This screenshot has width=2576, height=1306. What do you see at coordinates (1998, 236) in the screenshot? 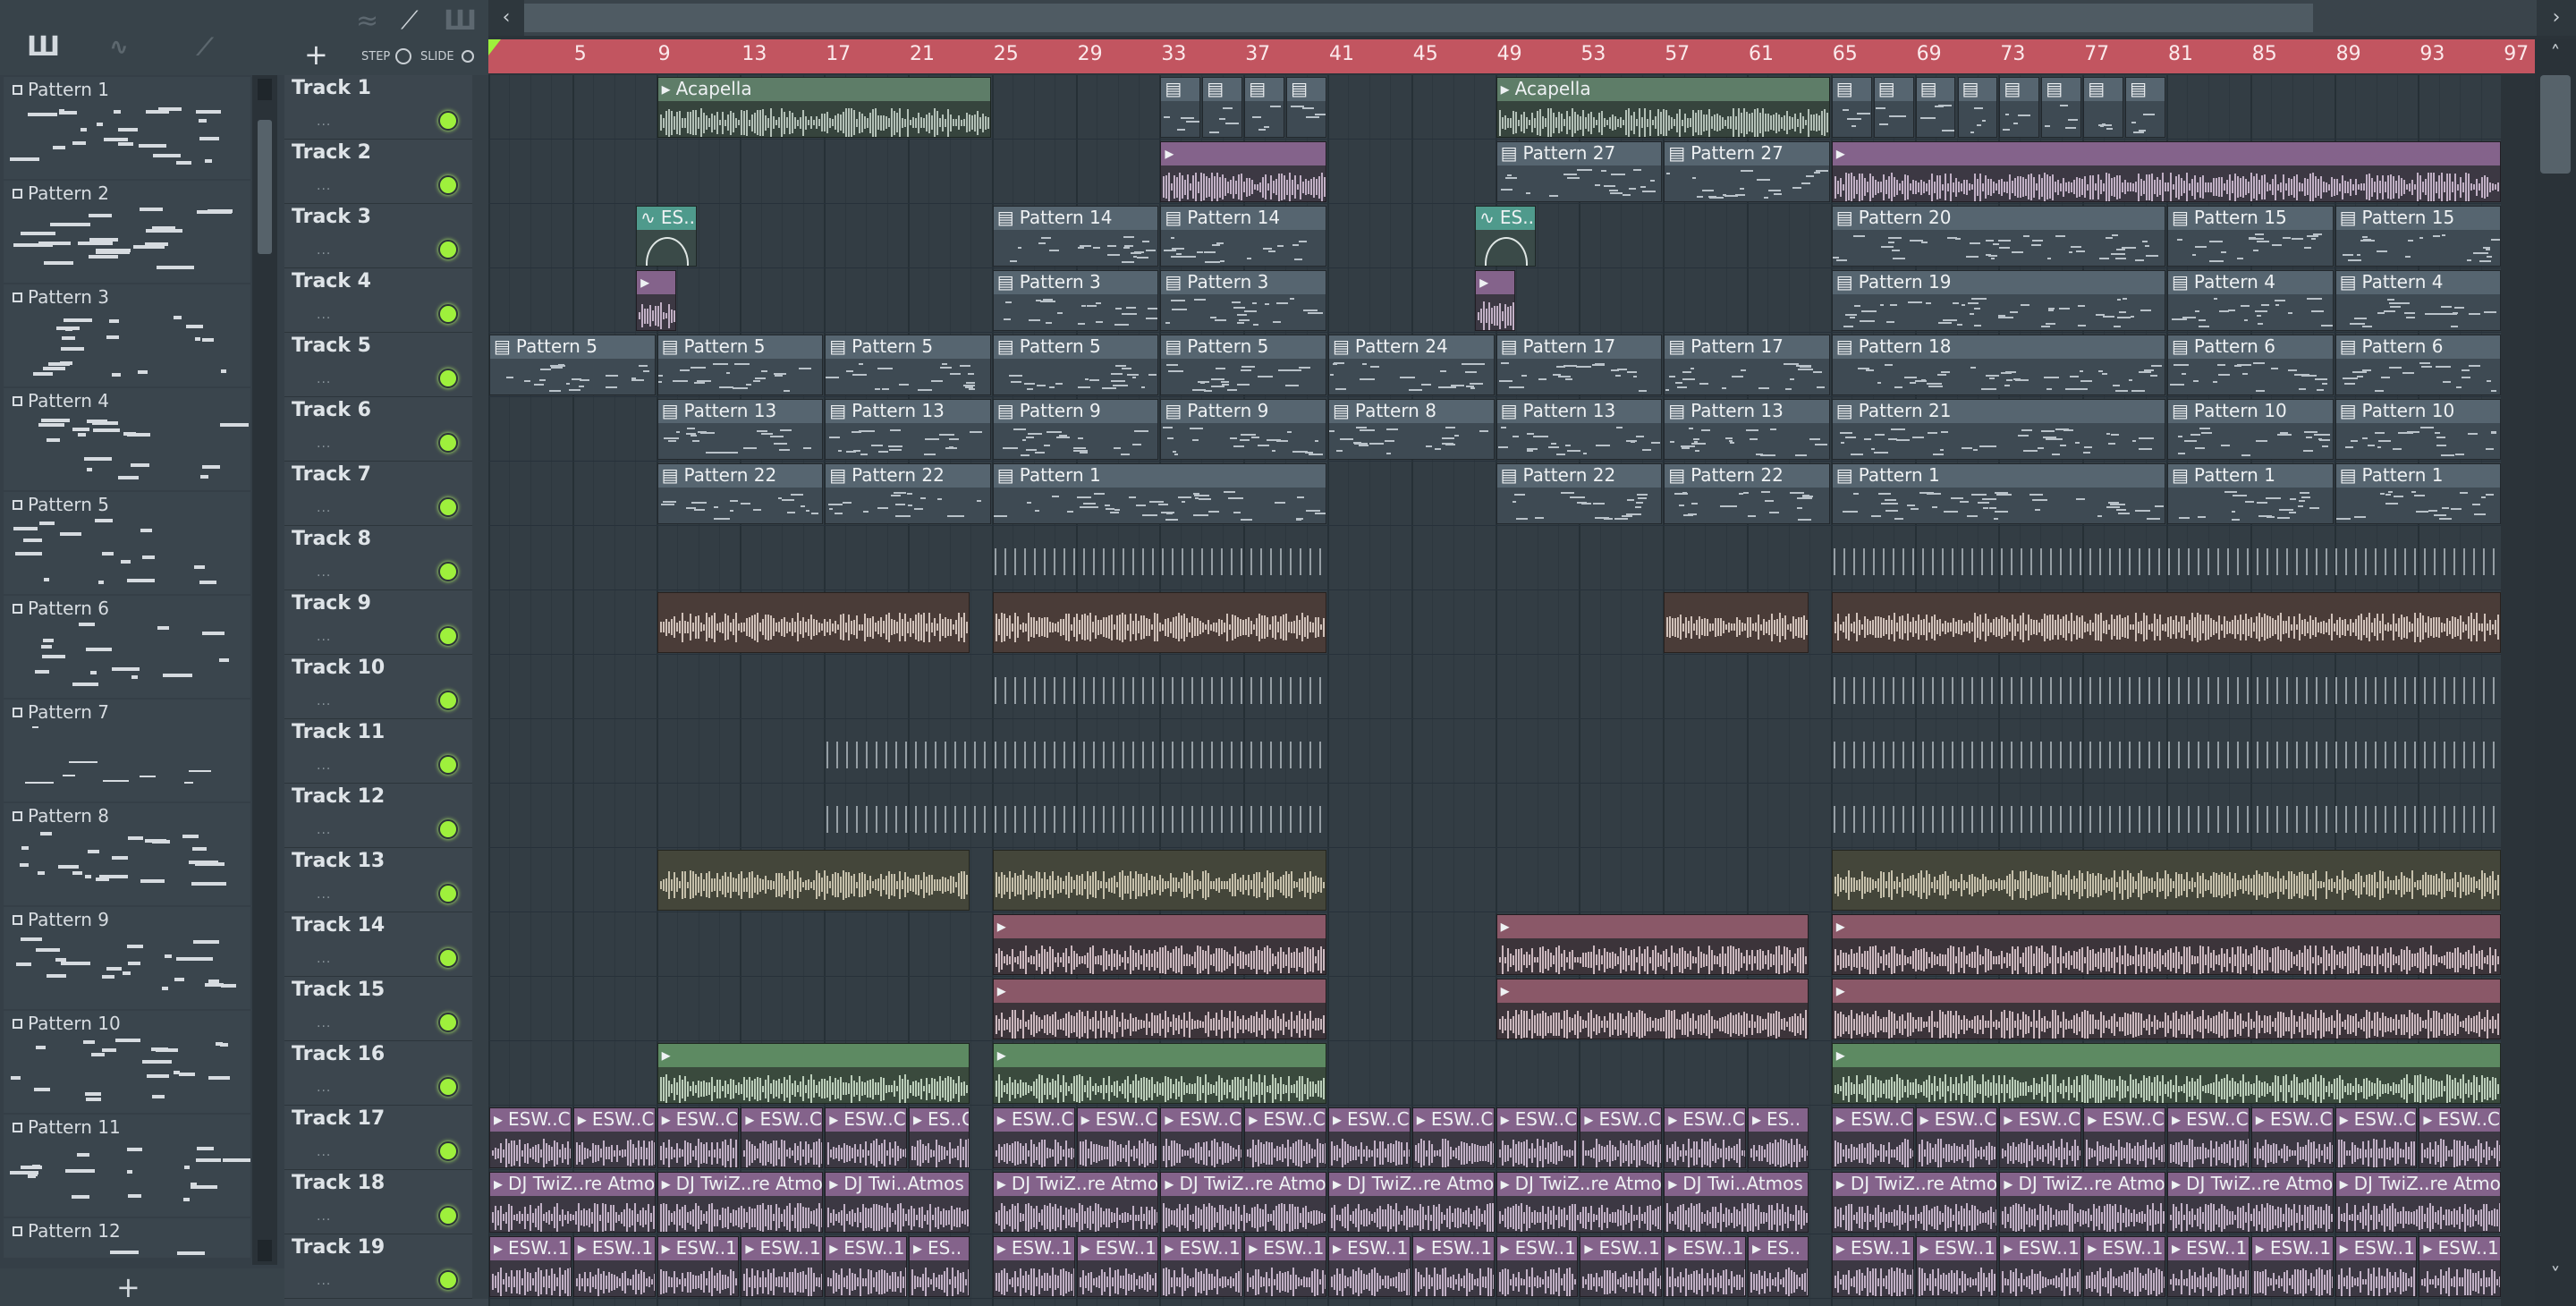
I see `playlist-clip: ▤ Pattern 20` at bounding box center [1998, 236].